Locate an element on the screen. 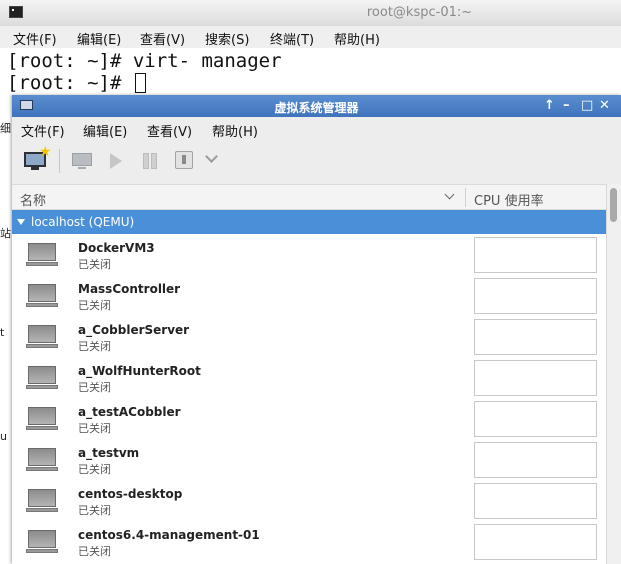 This screenshot has width=621, height=564. run-button is located at coordinates (117, 161).